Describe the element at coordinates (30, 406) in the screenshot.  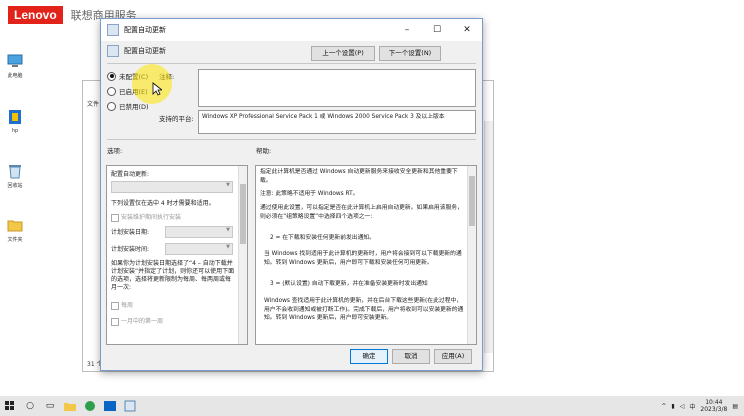
I see `search-icon: ○` at that location.